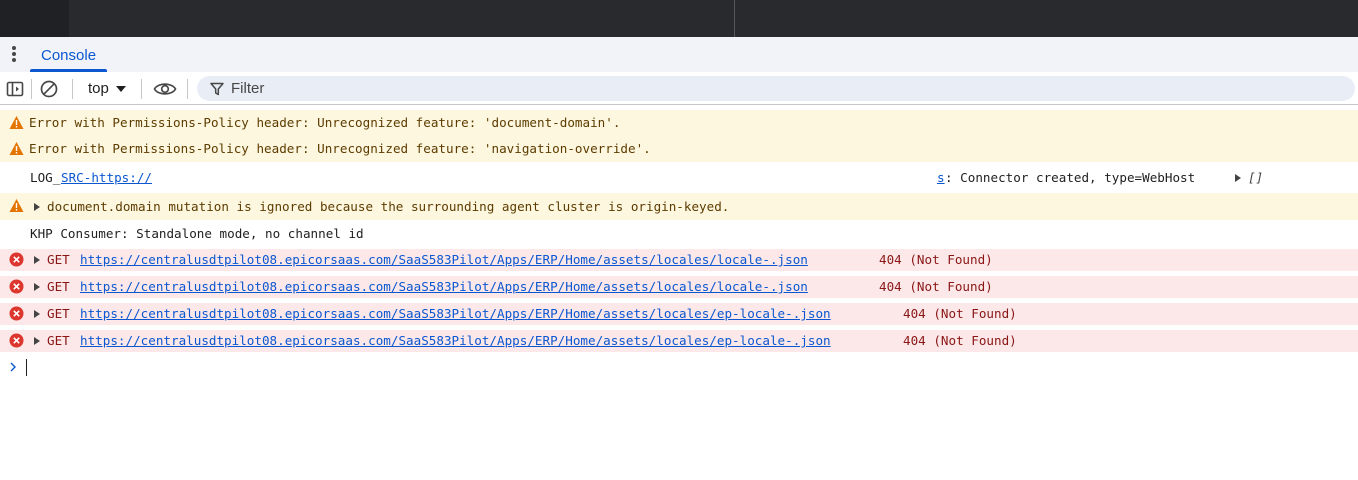  What do you see at coordinates (217, 89) in the screenshot?
I see `filter-icon` at bounding box center [217, 89].